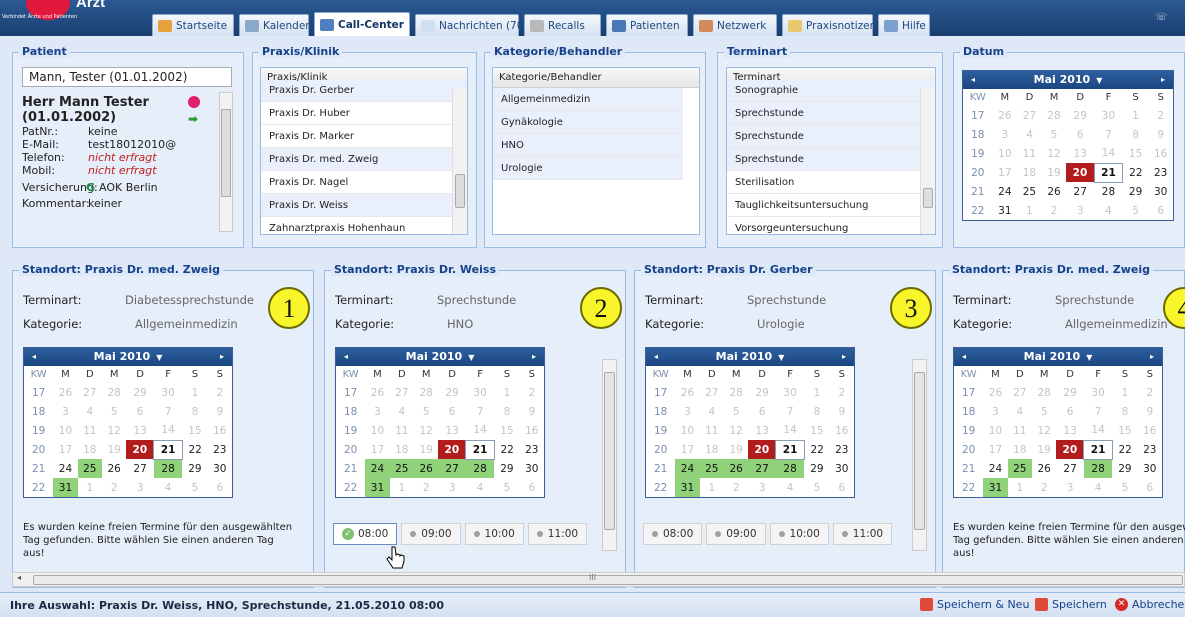  I want to click on tab-mail: Nachrichten (70), so click(471, 25).